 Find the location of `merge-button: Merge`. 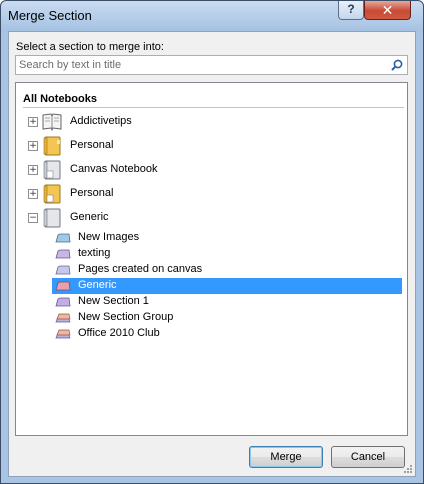

merge-button: Merge is located at coordinates (286, 457).